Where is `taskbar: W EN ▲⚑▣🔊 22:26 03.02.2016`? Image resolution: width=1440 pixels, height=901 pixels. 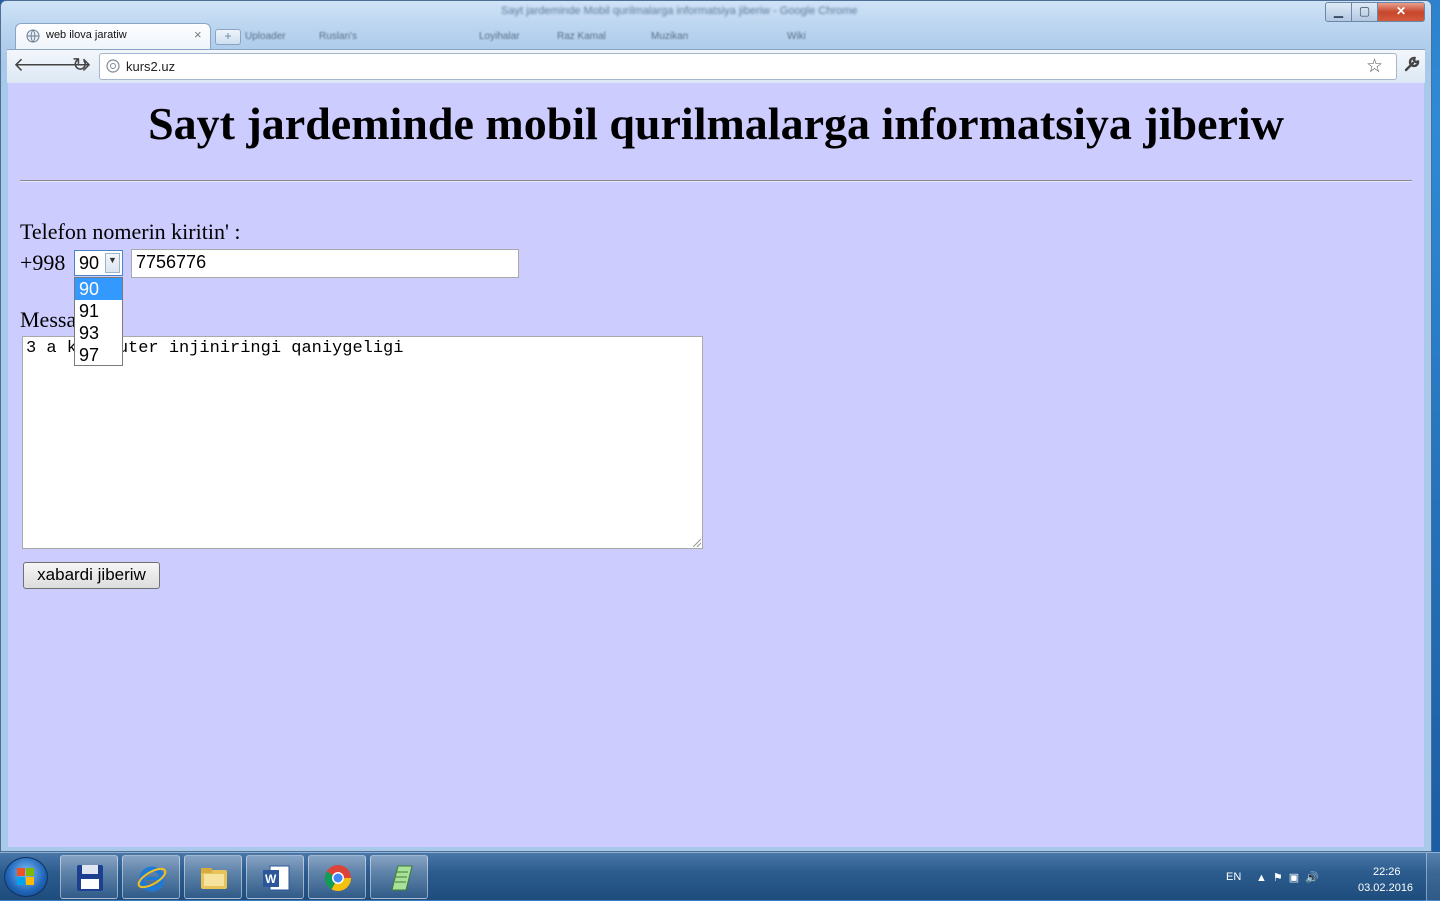 taskbar: W EN ▲⚑▣🔊 22:26 03.02.2016 is located at coordinates (720, 876).